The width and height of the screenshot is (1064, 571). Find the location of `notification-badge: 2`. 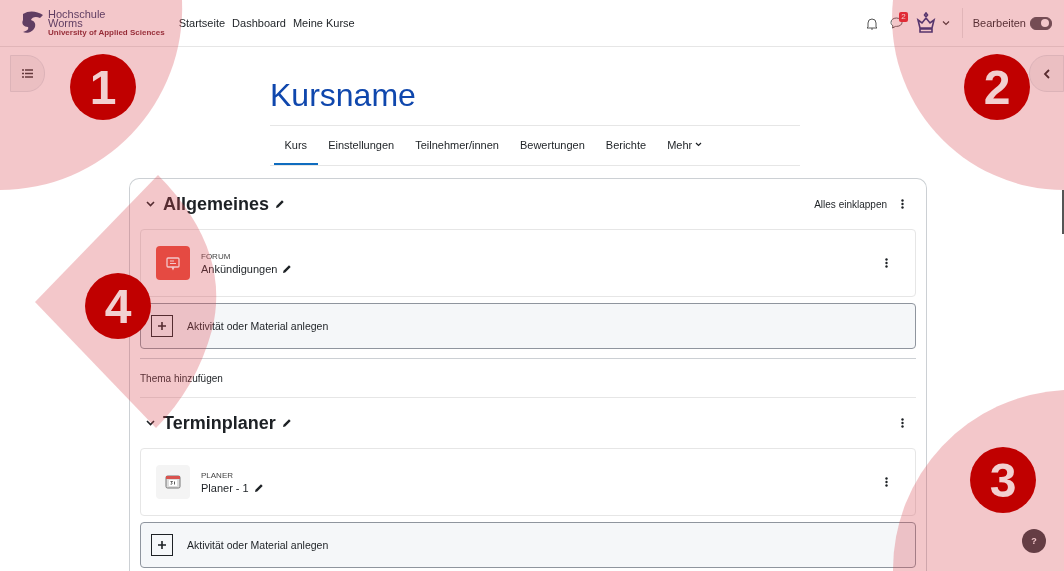

notification-badge: 2 is located at coordinates (903, 17).